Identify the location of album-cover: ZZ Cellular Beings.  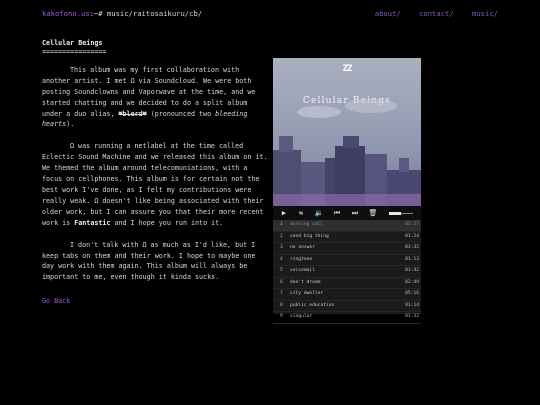
(347, 132).